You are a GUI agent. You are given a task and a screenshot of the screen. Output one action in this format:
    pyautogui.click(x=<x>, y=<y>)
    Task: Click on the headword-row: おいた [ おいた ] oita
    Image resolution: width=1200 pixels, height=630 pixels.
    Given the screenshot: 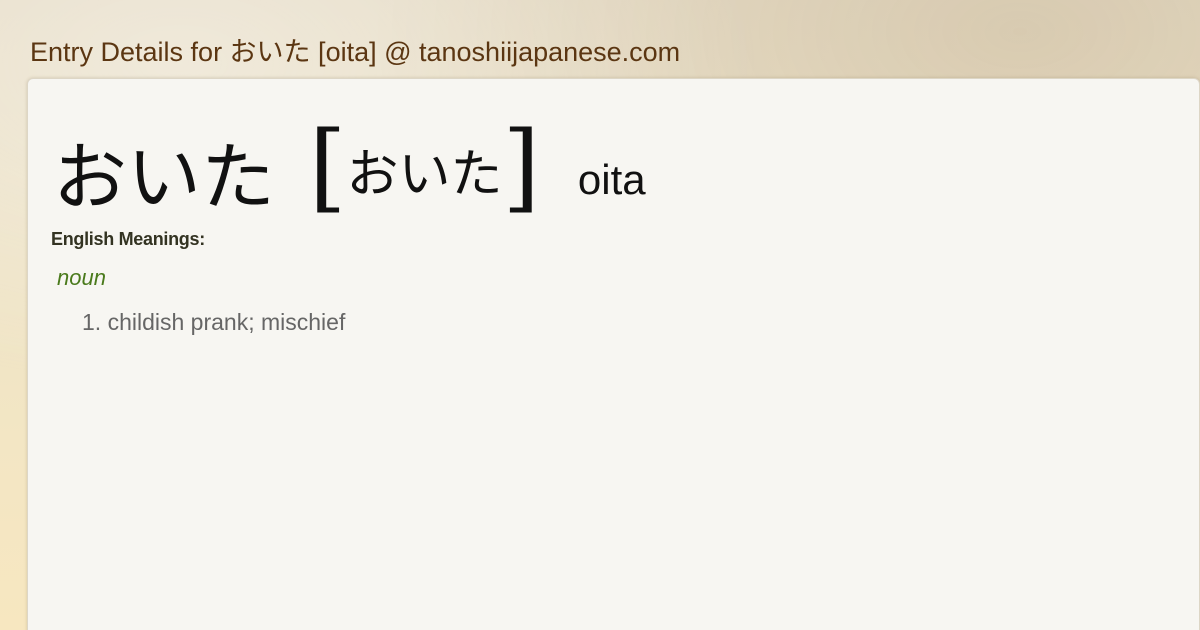 What is the action you would take?
    pyautogui.click(x=349, y=167)
    